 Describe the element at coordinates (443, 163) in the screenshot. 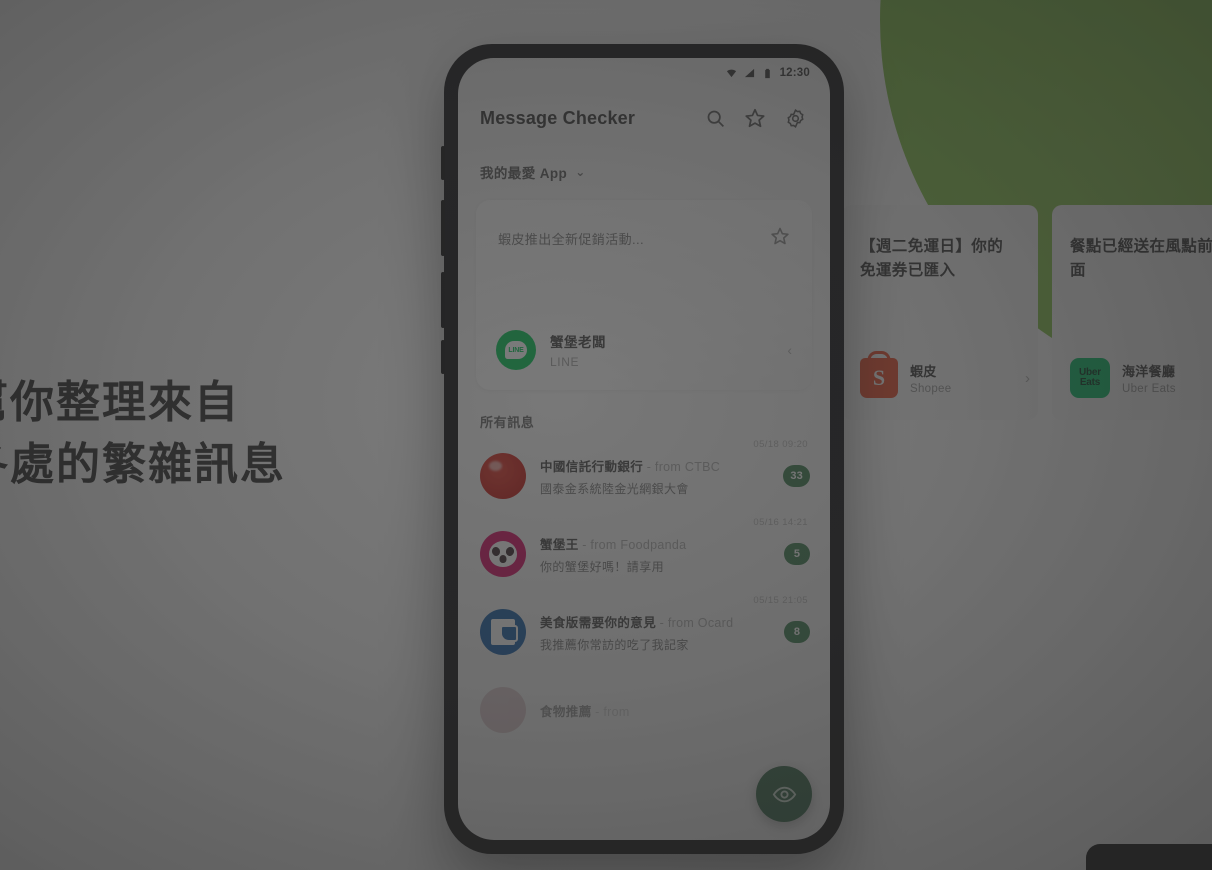

I see `phone-side-button` at that location.